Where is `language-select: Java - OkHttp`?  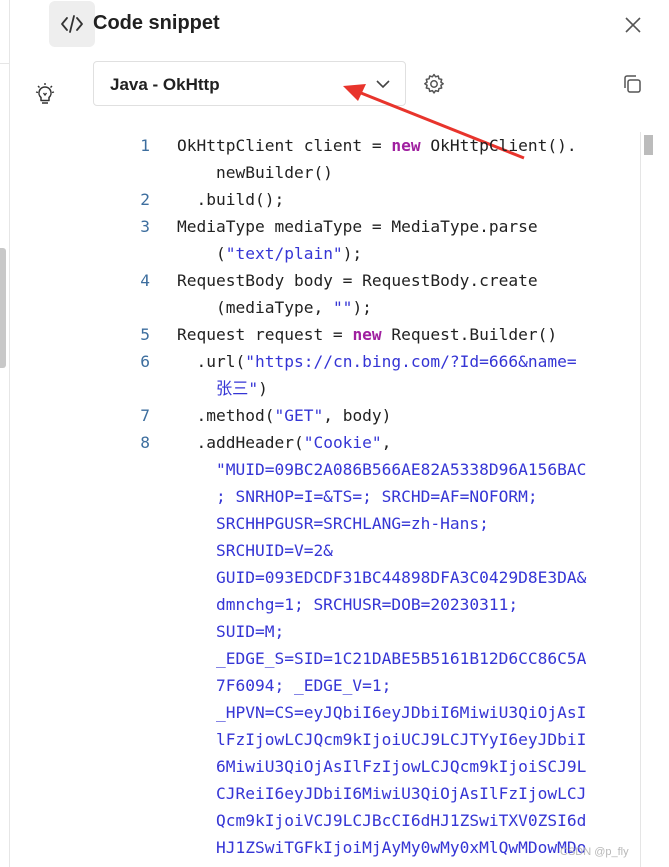
language-select: Java - OkHttp is located at coordinates (249, 83).